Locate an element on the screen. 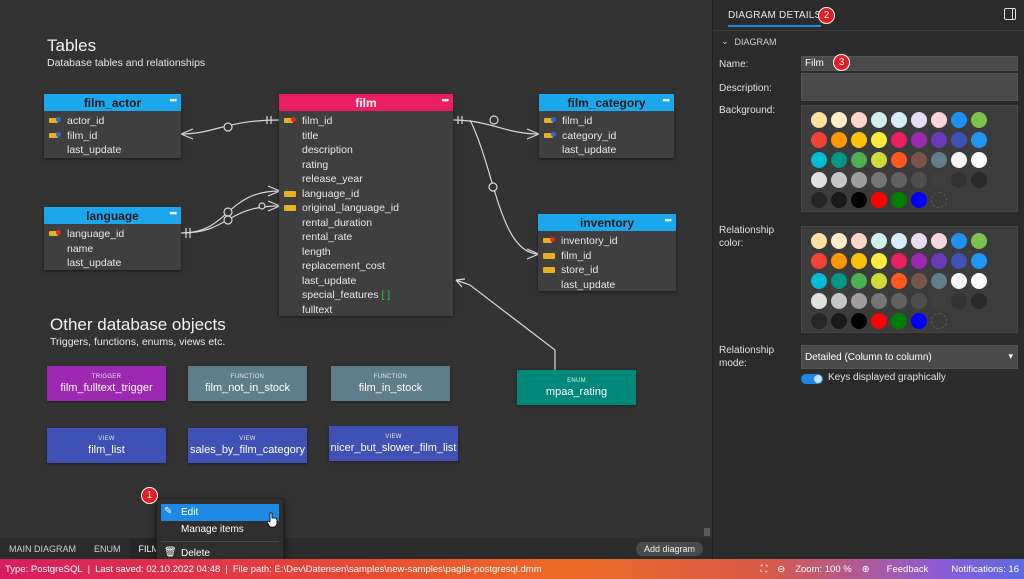  function-film-in-stock: FUNCTION film_in_stock is located at coordinates (390, 383).